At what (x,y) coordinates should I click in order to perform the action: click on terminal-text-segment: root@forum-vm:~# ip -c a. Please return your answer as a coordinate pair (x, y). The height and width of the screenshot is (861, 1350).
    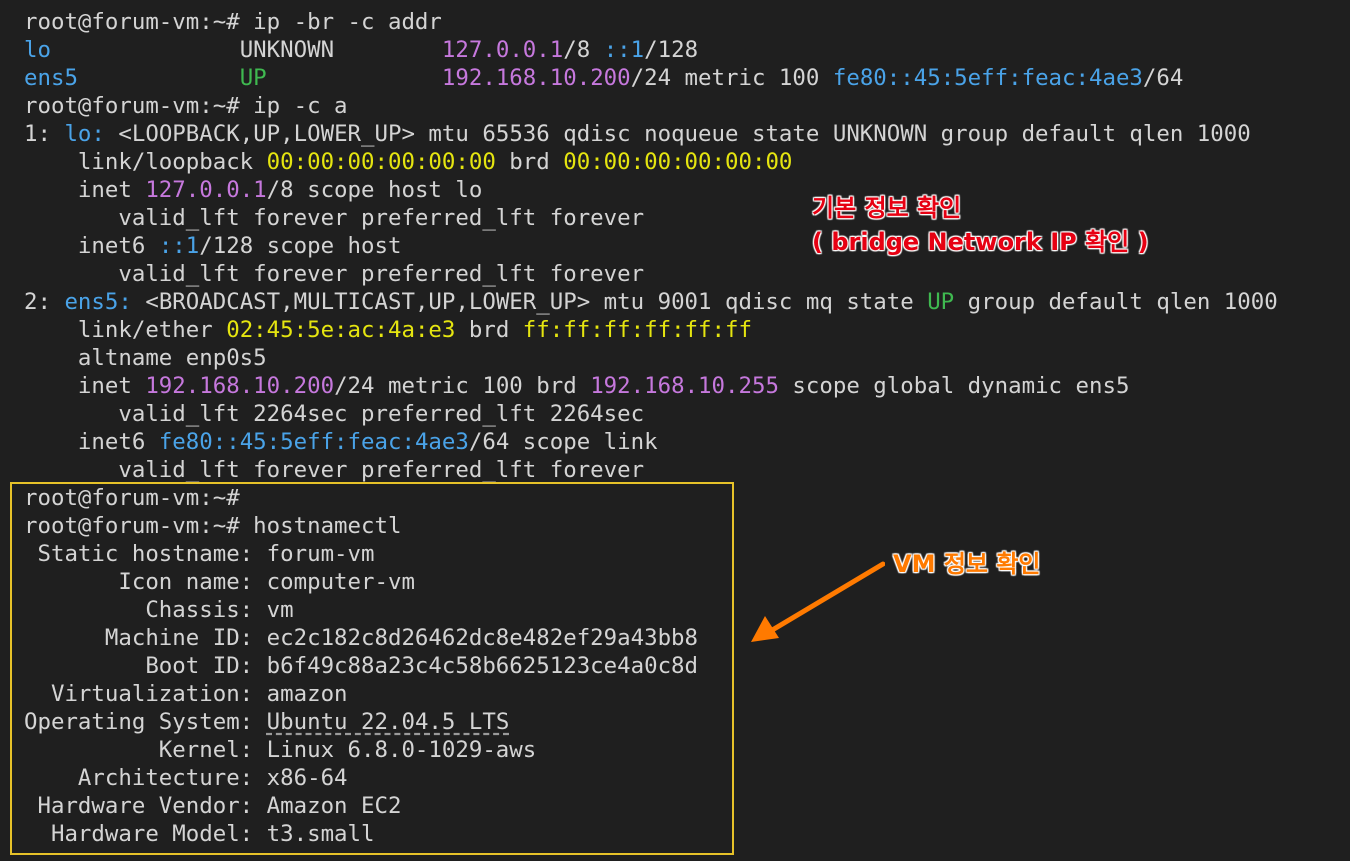
    Looking at the image, I should click on (186, 106).